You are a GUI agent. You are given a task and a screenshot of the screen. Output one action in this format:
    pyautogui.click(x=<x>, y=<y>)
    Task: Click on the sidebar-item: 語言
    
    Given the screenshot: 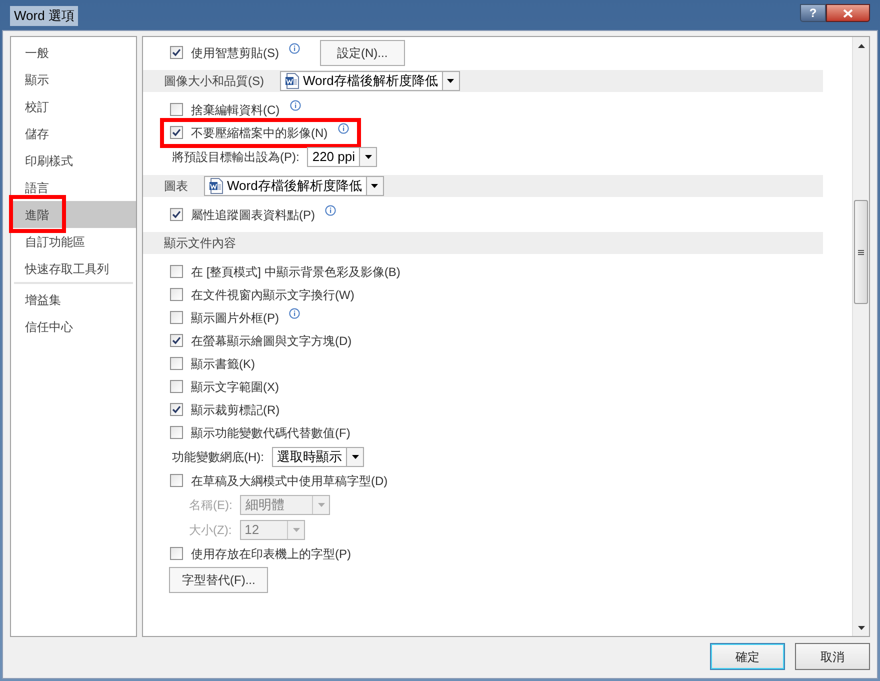 What is the action you would take?
    pyautogui.click(x=73, y=187)
    